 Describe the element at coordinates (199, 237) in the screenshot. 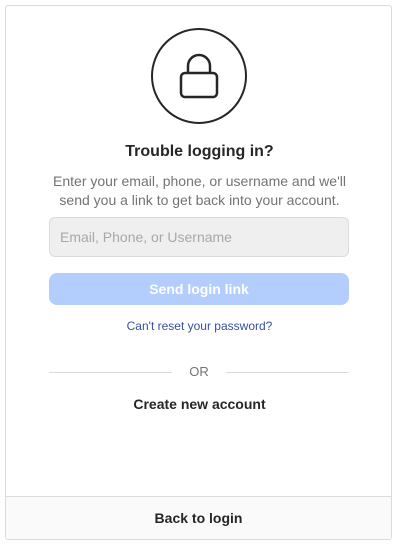

I see `identifier-input` at that location.